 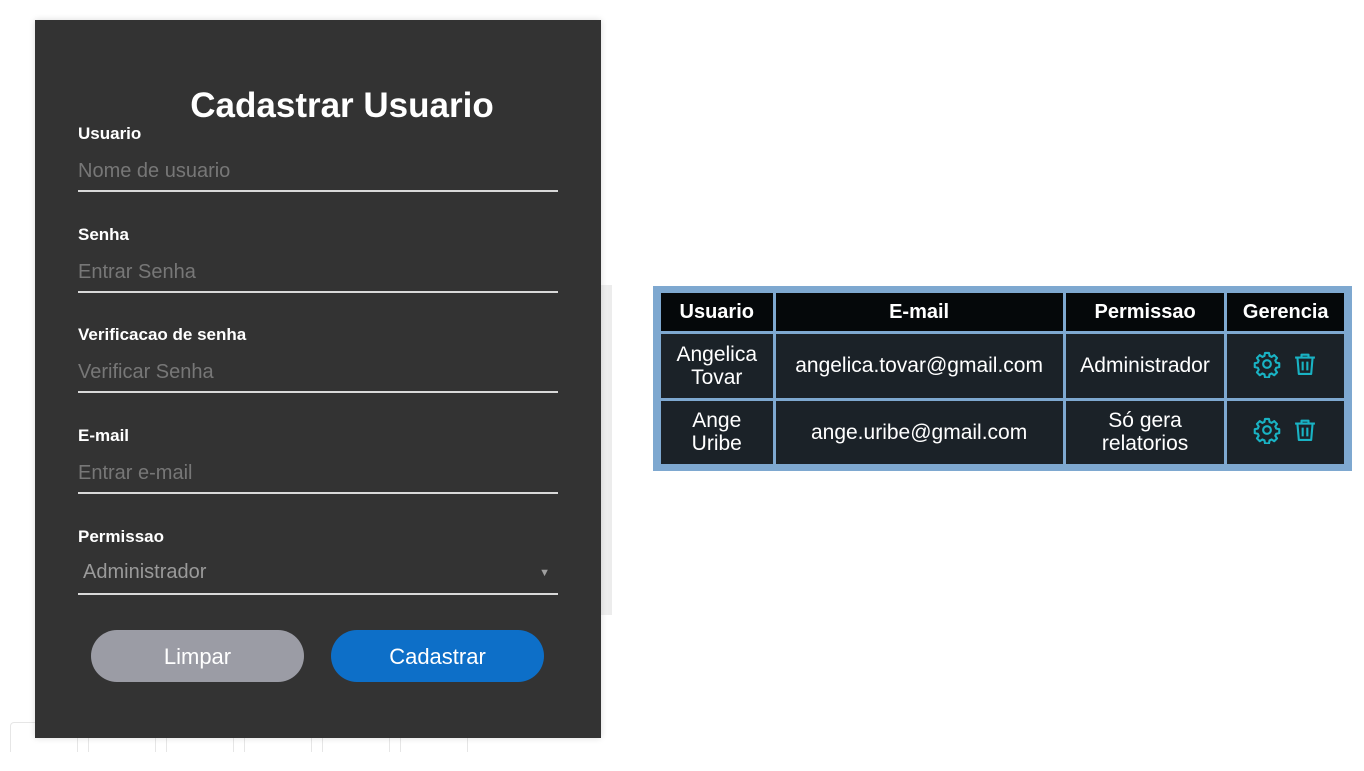 What do you see at coordinates (1145, 432) in the screenshot?
I see `cell-permission: Só gera relatorios` at bounding box center [1145, 432].